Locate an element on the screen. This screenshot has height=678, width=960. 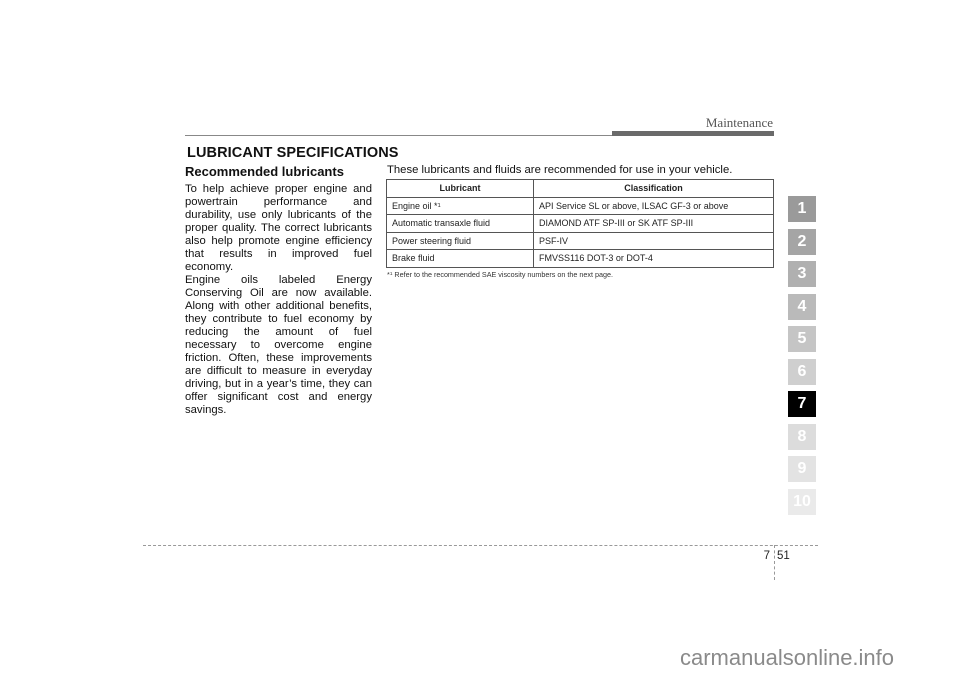
chapter-tab-2: 2 is located at coordinates (802, 241).